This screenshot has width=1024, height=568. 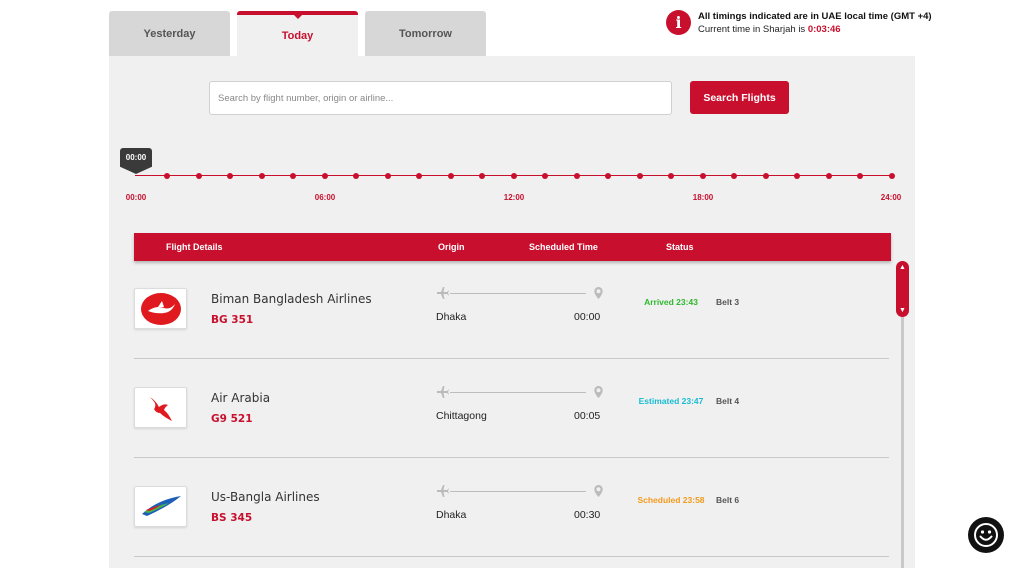 I want to click on time-label: 24:00, so click(x=891, y=197).